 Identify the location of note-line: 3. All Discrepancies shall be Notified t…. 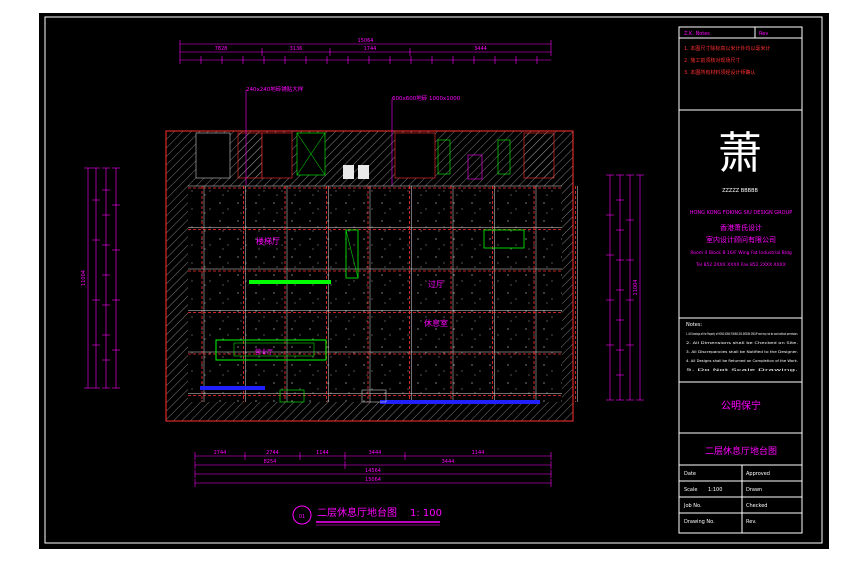
(742, 352).